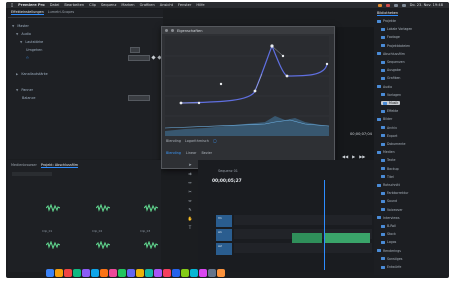  Describe the element at coordinates (388, 13) in the screenshot. I see `tab-libraries: Bibliotheken` at that location.